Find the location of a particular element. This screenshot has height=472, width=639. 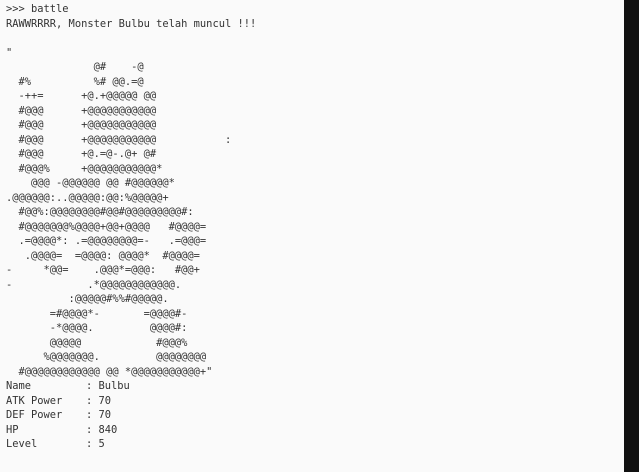

stat-label: Name is located at coordinates (19, 386).